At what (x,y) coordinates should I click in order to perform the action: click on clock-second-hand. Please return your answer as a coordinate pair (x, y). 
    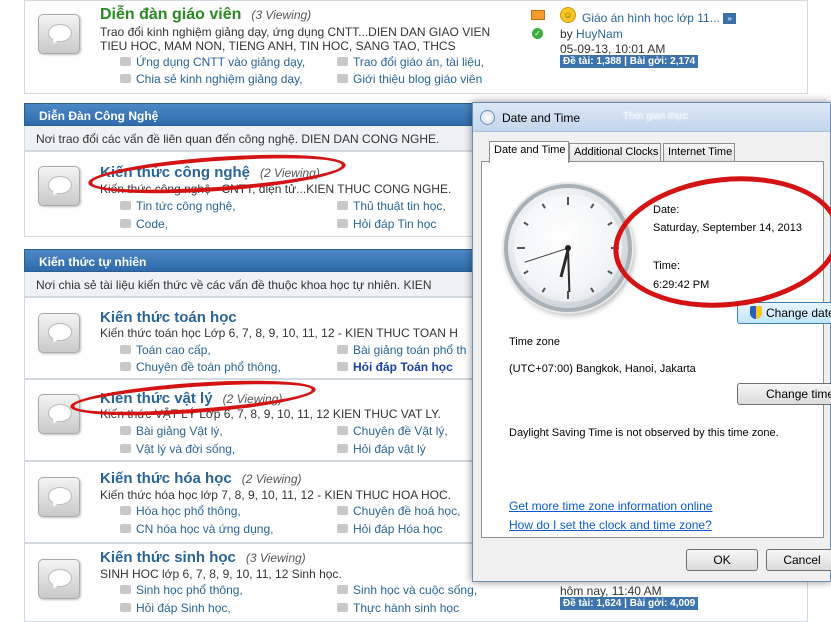
    Looking at the image, I should click on (546, 255).